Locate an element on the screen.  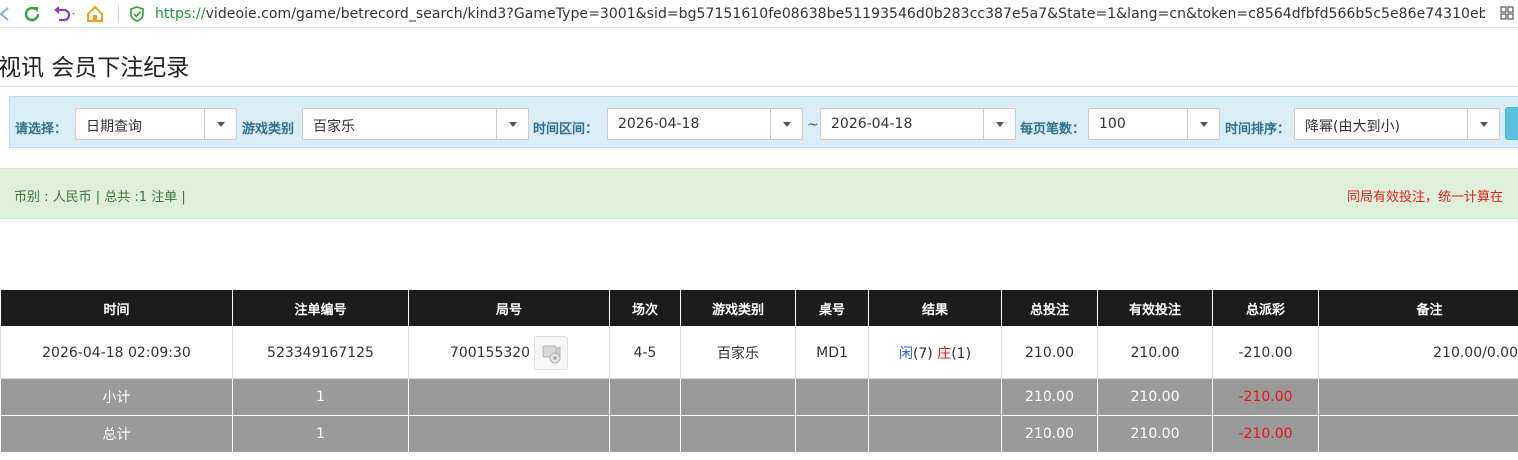
summary-currency-total: 币别 : 人民币 | 总共 :1 注单 | is located at coordinates (100, 197).